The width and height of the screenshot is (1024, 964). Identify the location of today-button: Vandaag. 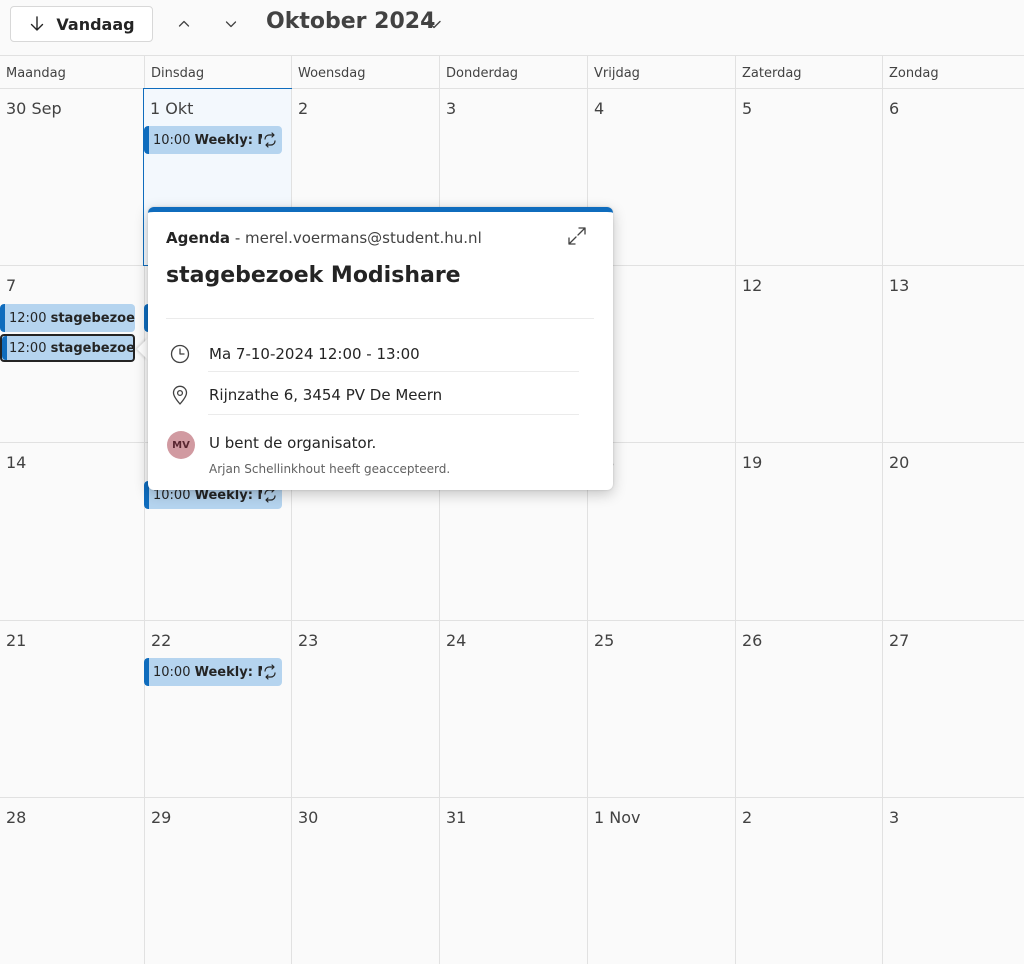
(81, 24).